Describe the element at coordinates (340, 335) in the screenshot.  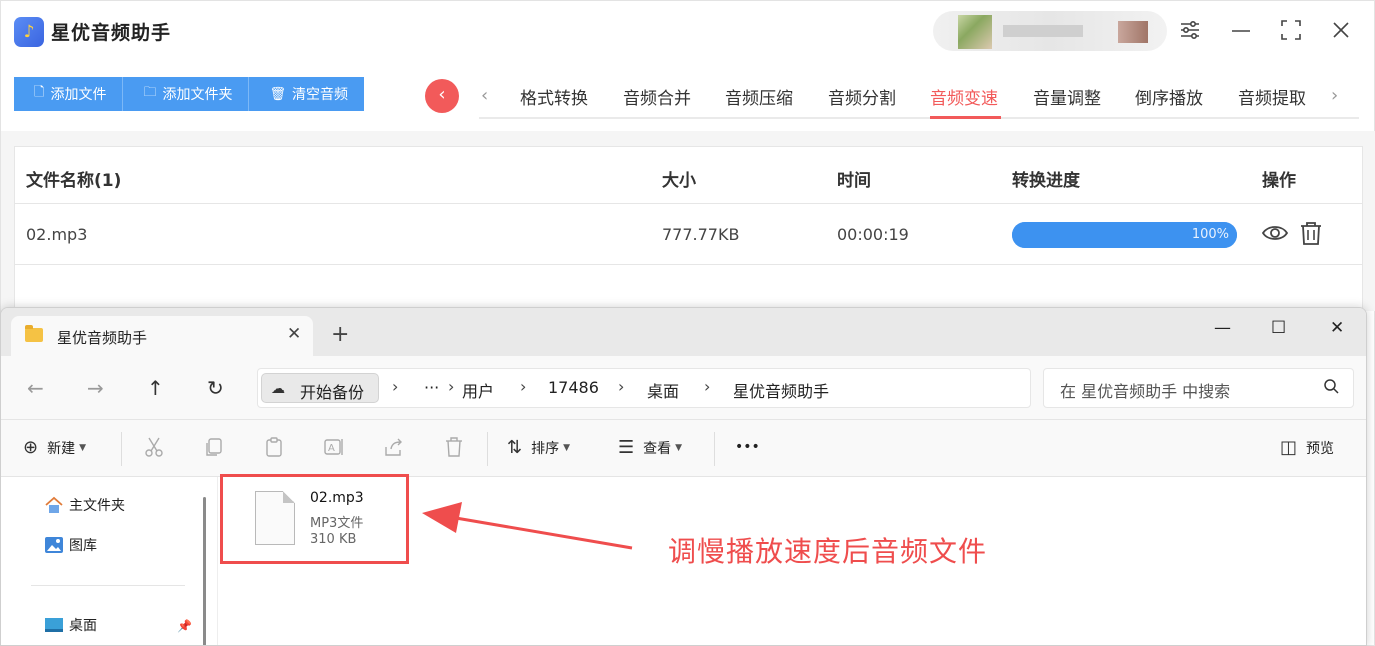
I see `new-tab-plus-icon: +` at that location.